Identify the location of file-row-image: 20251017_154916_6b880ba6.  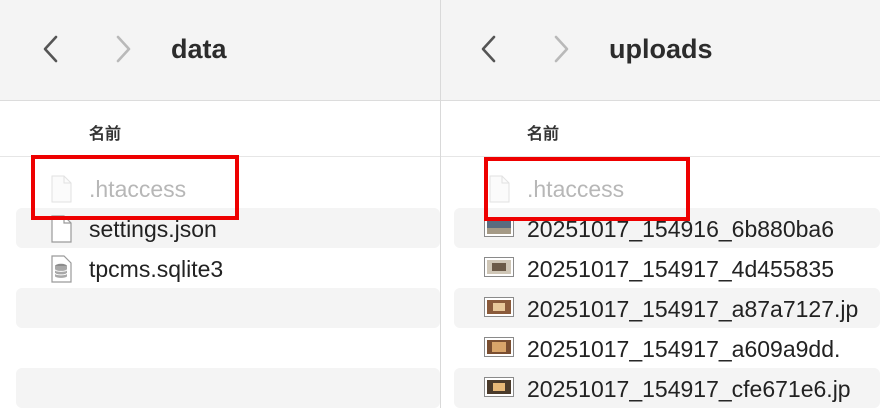
(667, 228).